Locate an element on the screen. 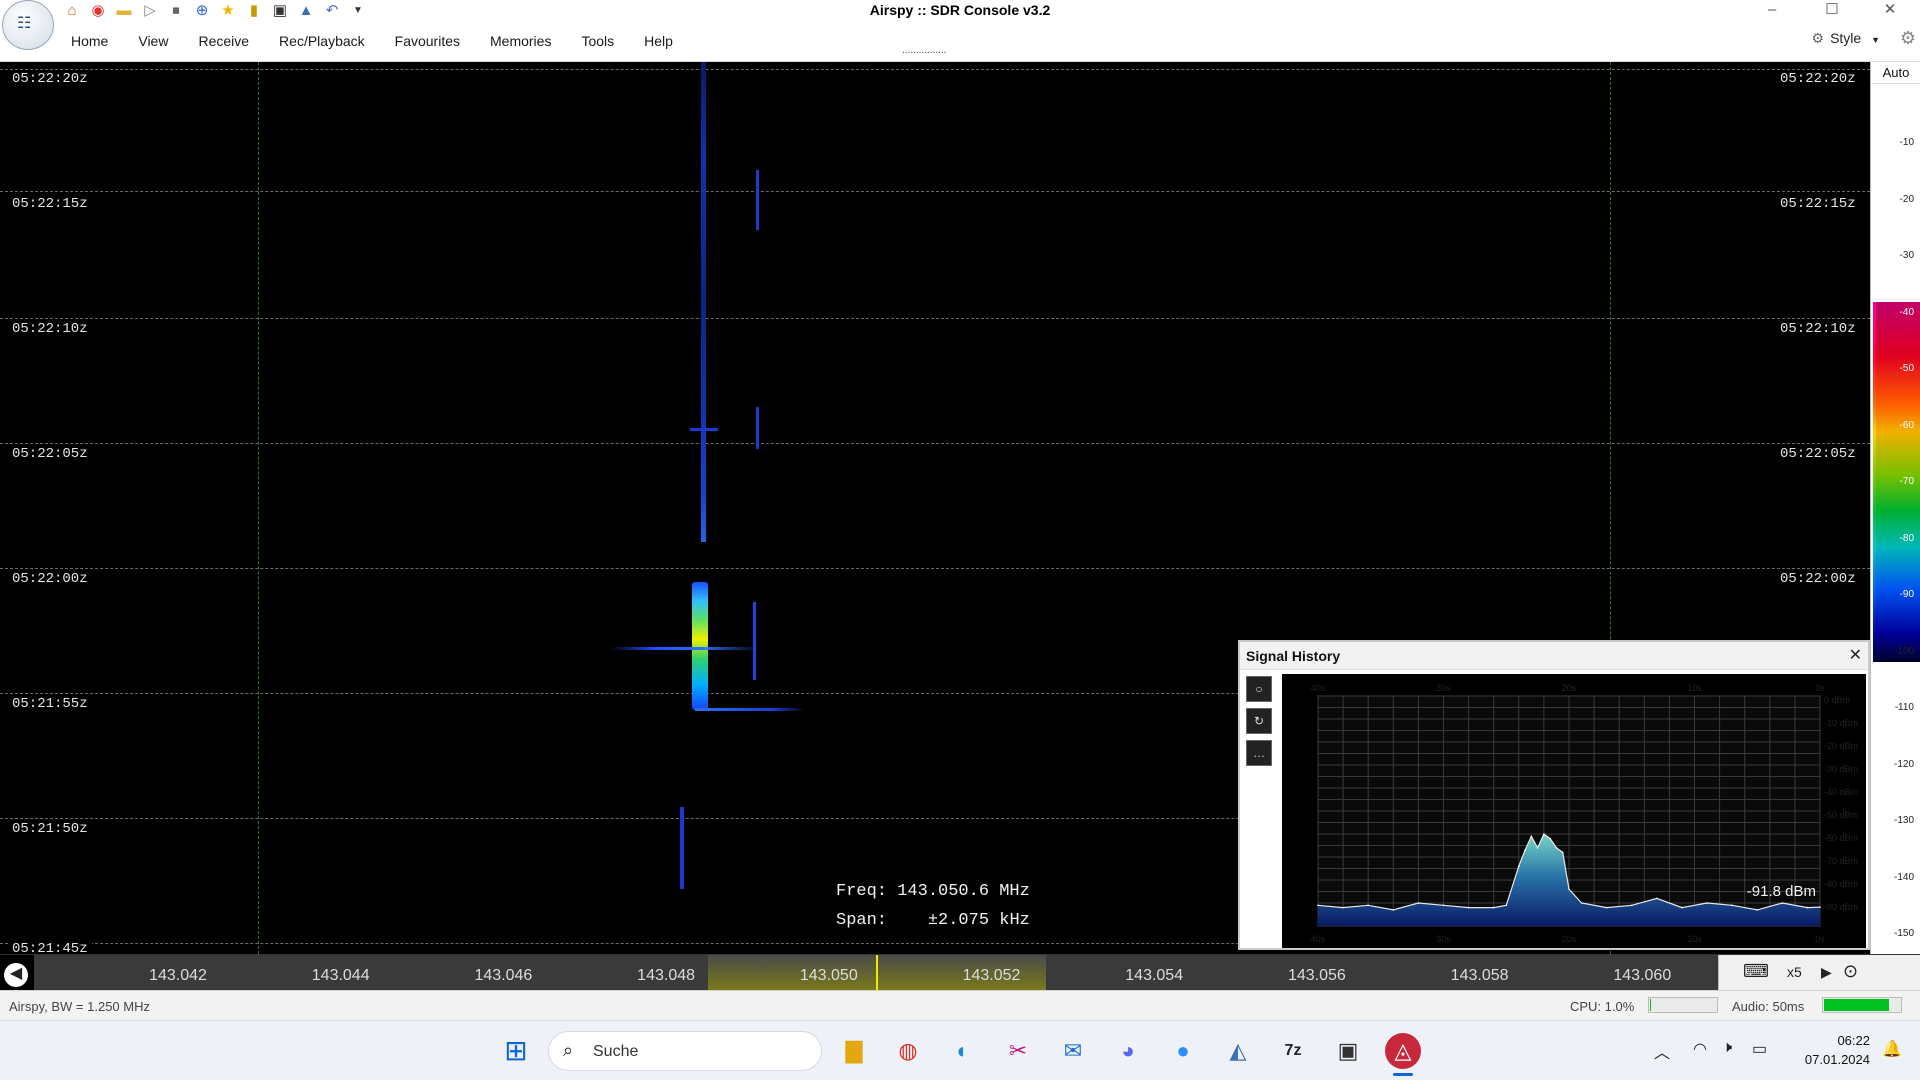  scroll-left-button: ◀ is located at coordinates (16, 975).